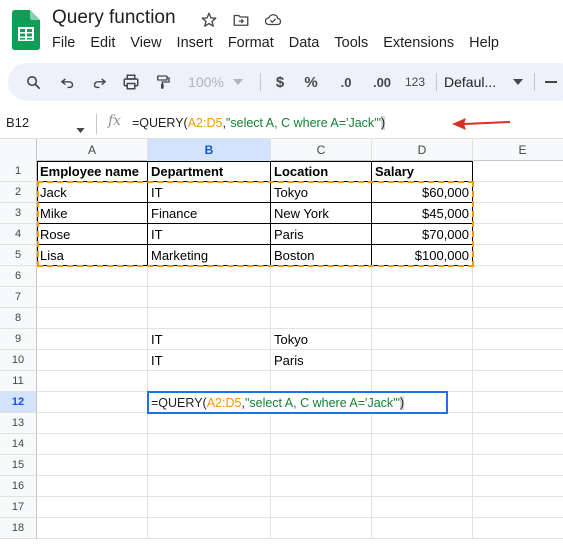 This screenshot has height=554, width=563. I want to click on cell-d4: $70,000, so click(422, 234).